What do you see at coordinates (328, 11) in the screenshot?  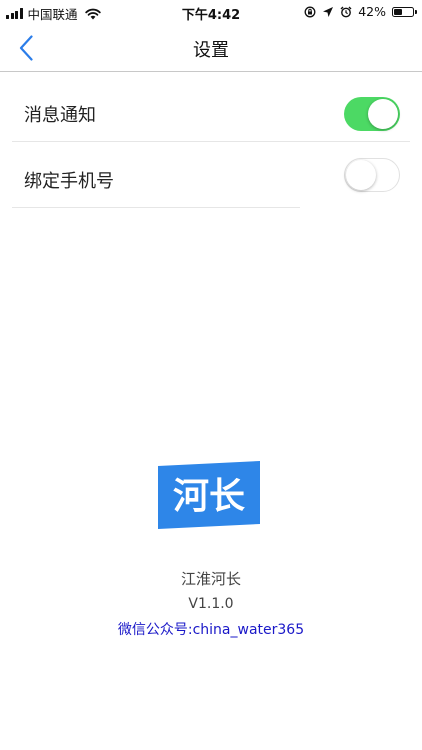 I see `location-icon` at bounding box center [328, 11].